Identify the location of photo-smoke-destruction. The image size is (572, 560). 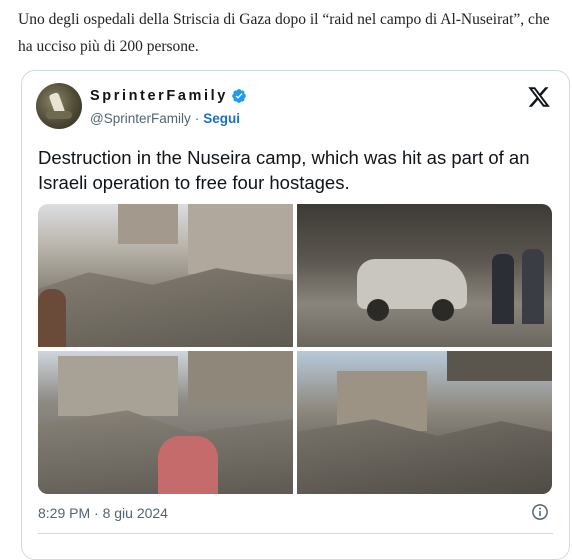
(424, 422).